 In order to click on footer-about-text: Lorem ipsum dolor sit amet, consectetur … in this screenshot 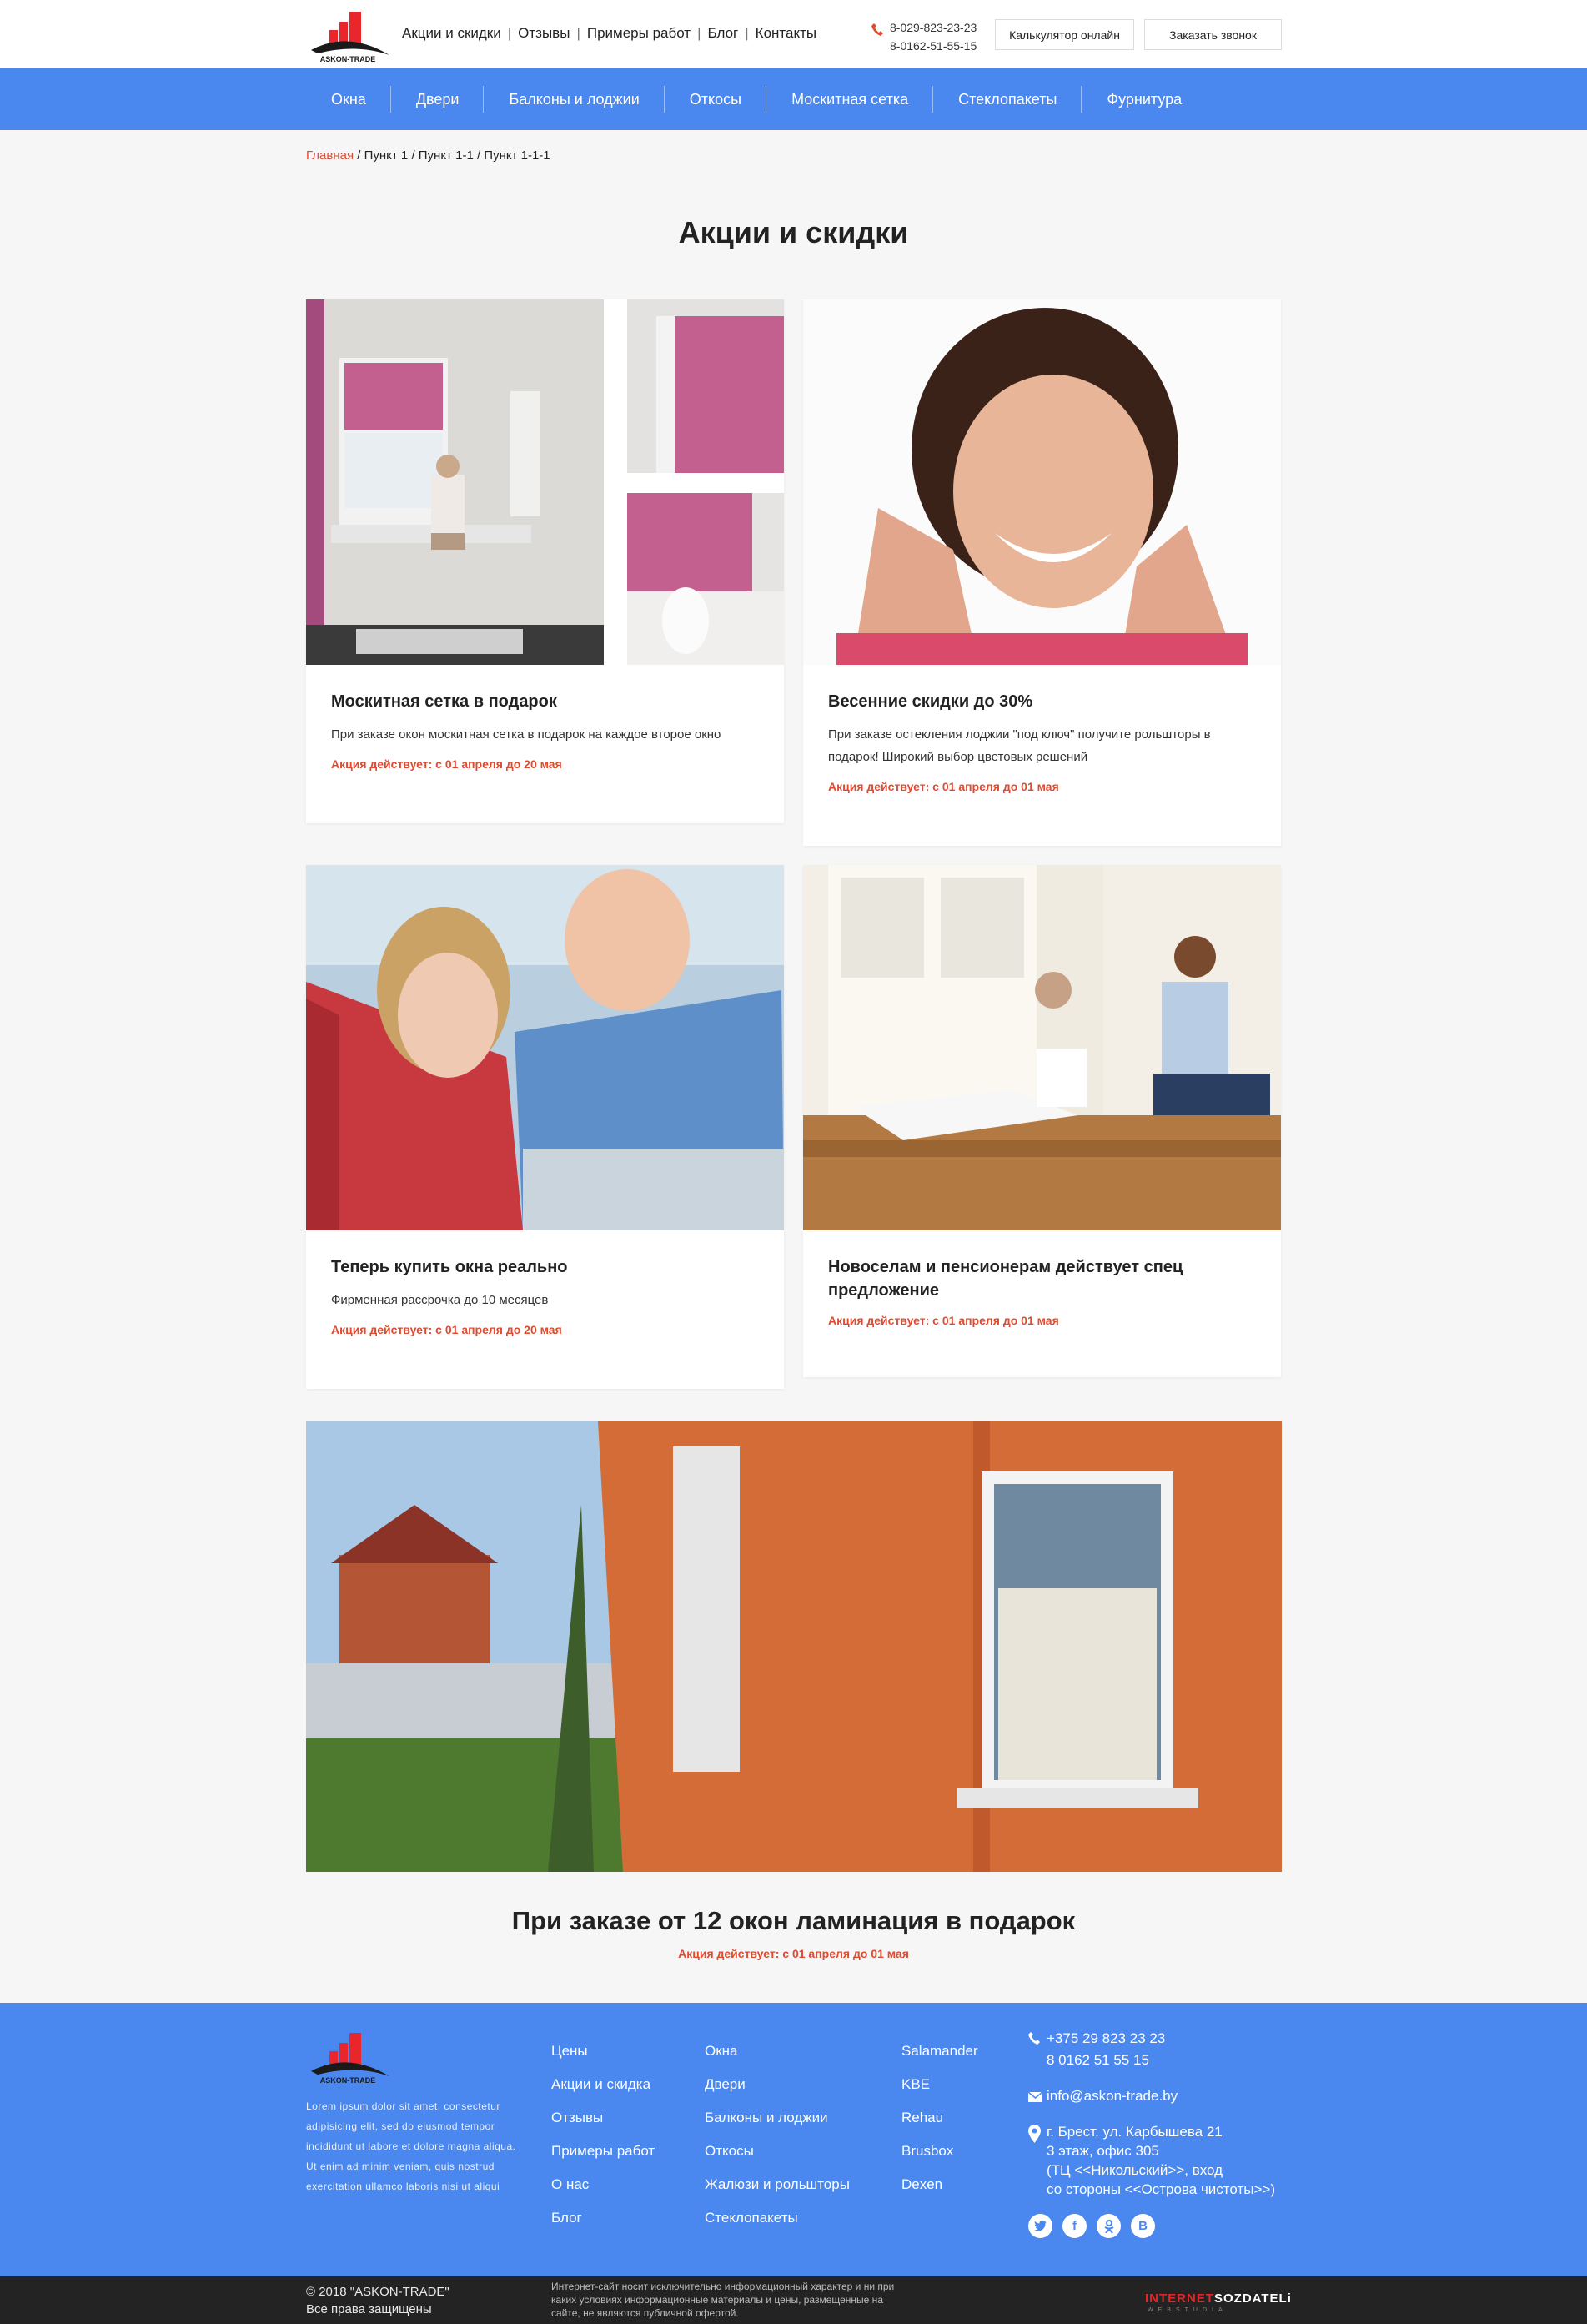, I will do `click(411, 2146)`.